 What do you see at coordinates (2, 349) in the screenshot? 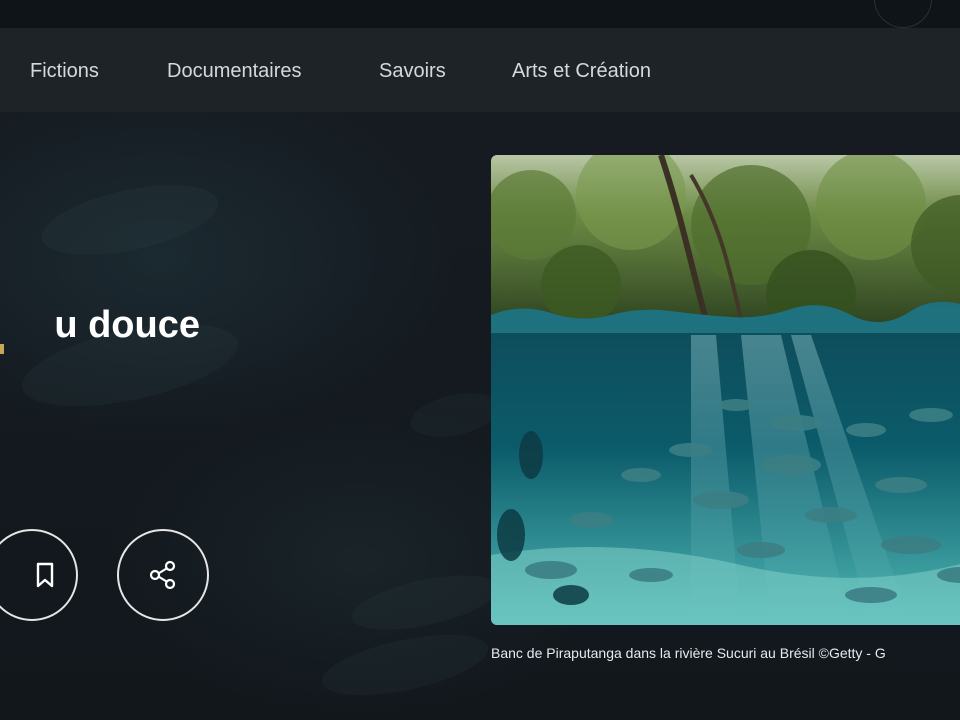
I see `subtitle-accent` at bounding box center [2, 349].